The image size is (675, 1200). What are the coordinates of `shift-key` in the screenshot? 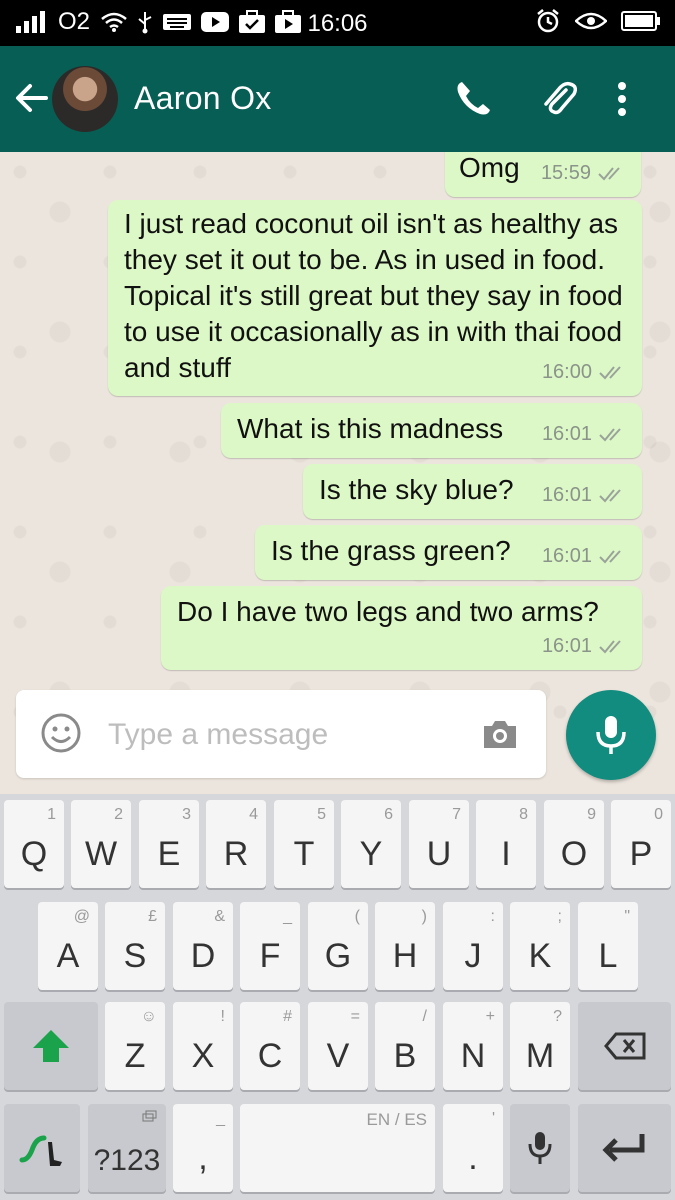 It's located at (51, 1046).